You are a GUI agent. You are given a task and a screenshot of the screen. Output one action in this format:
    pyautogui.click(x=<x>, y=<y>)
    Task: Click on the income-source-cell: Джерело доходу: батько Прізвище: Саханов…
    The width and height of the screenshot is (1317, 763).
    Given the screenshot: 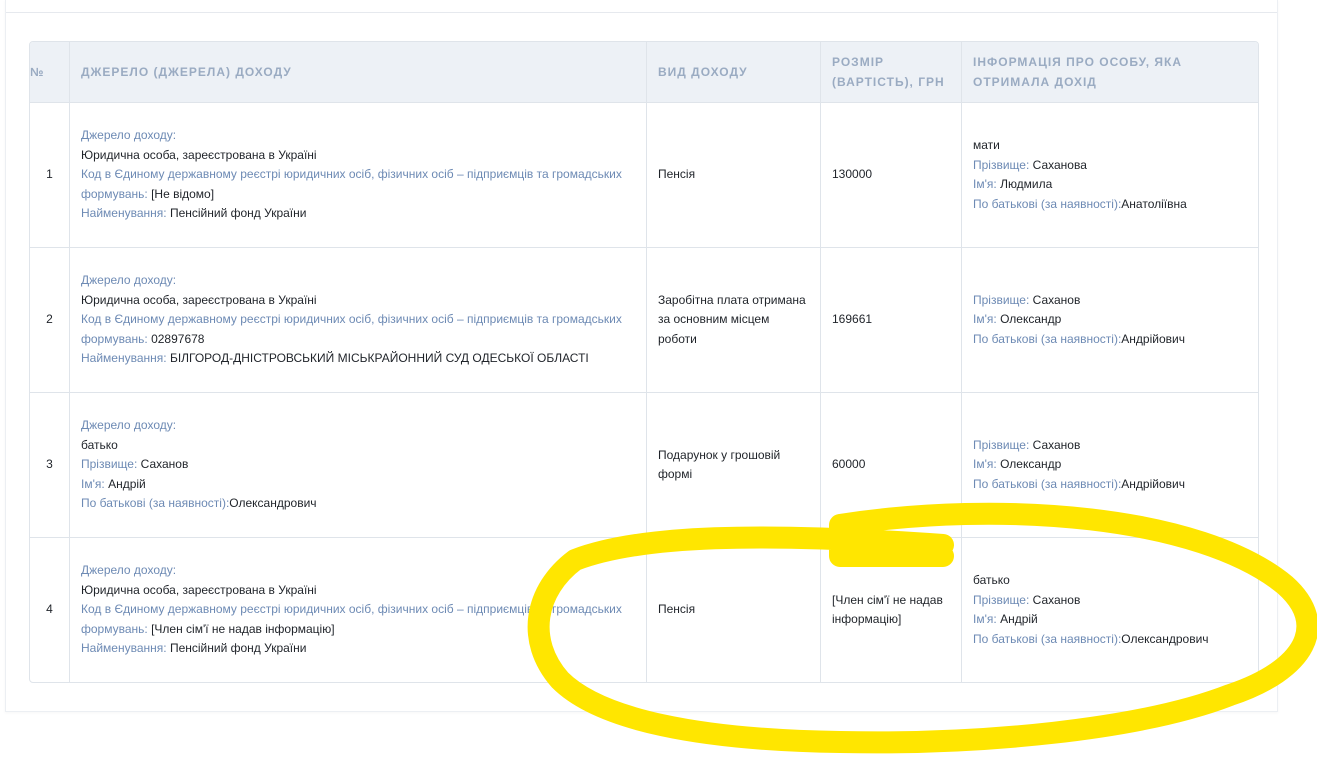 What is the action you would take?
    pyautogui.click(x=358, y=465)
    